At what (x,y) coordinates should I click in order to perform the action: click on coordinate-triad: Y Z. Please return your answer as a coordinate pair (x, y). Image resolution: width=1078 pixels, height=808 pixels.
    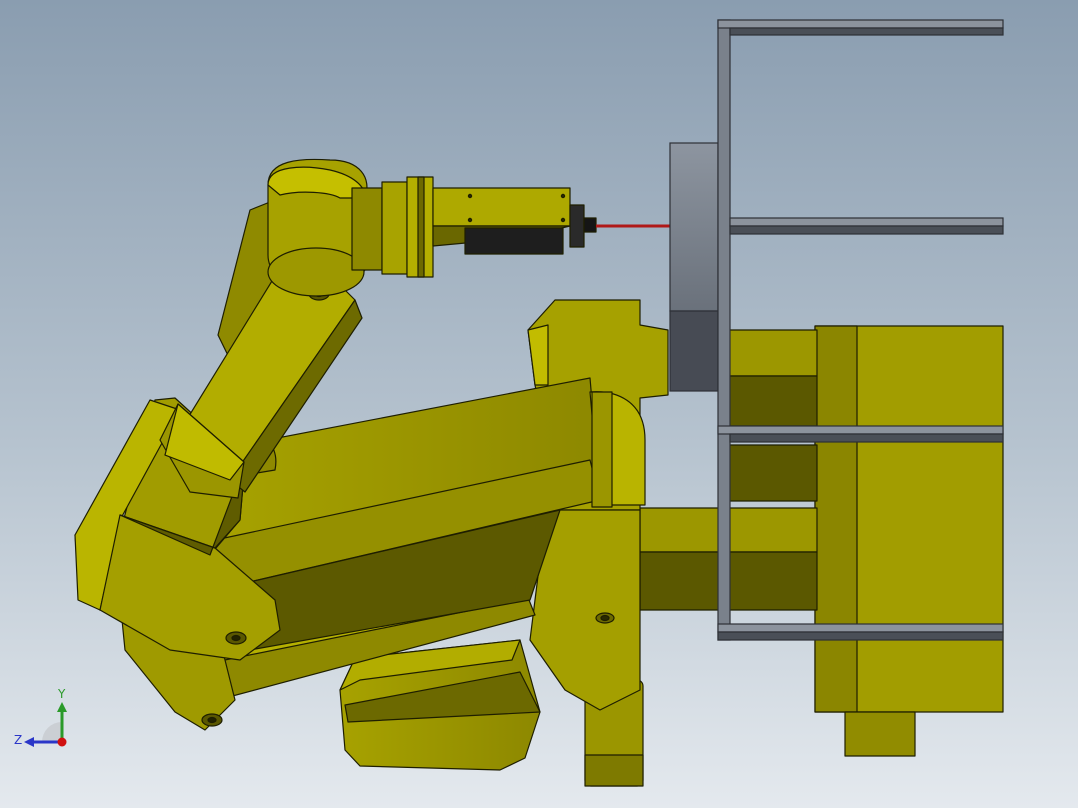
    Looking at the image, I should click on (40, 717).